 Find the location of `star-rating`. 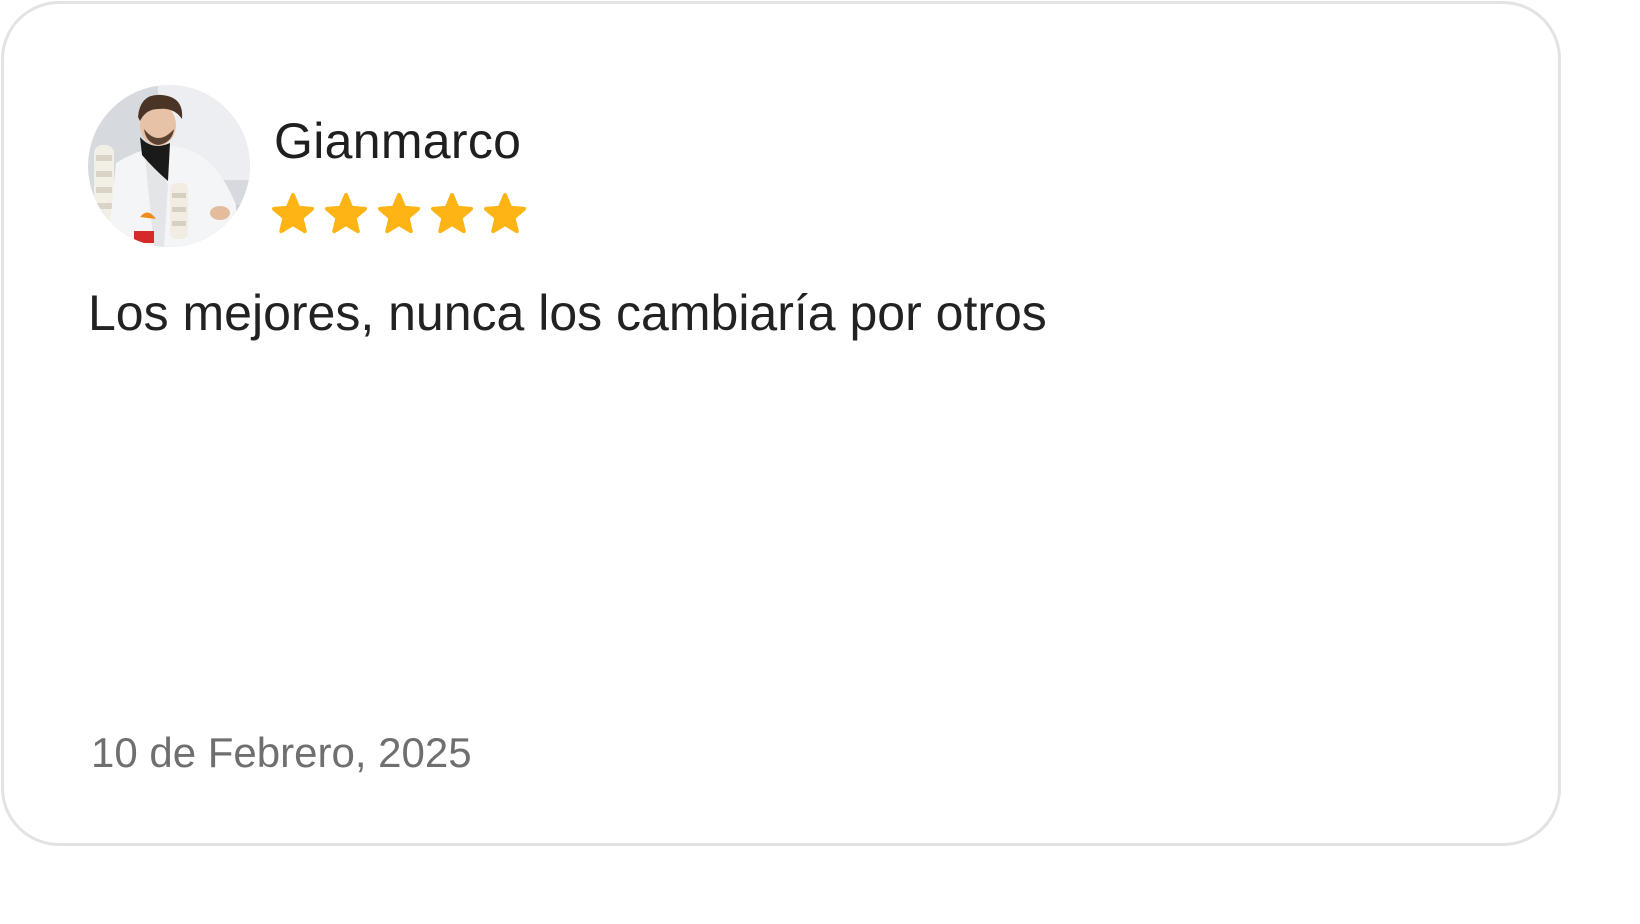

star-rating is located at coordinates (399, 214).